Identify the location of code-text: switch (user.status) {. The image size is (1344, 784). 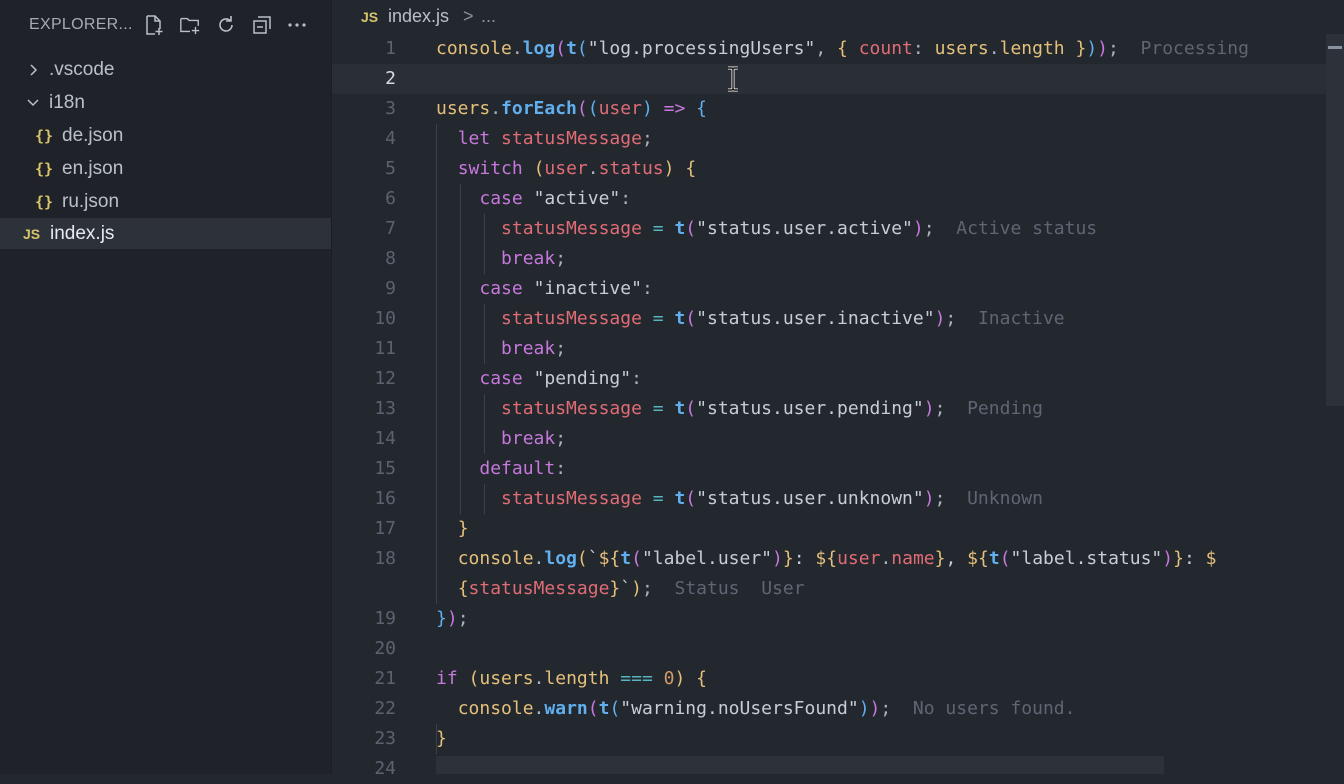
(577, 168).